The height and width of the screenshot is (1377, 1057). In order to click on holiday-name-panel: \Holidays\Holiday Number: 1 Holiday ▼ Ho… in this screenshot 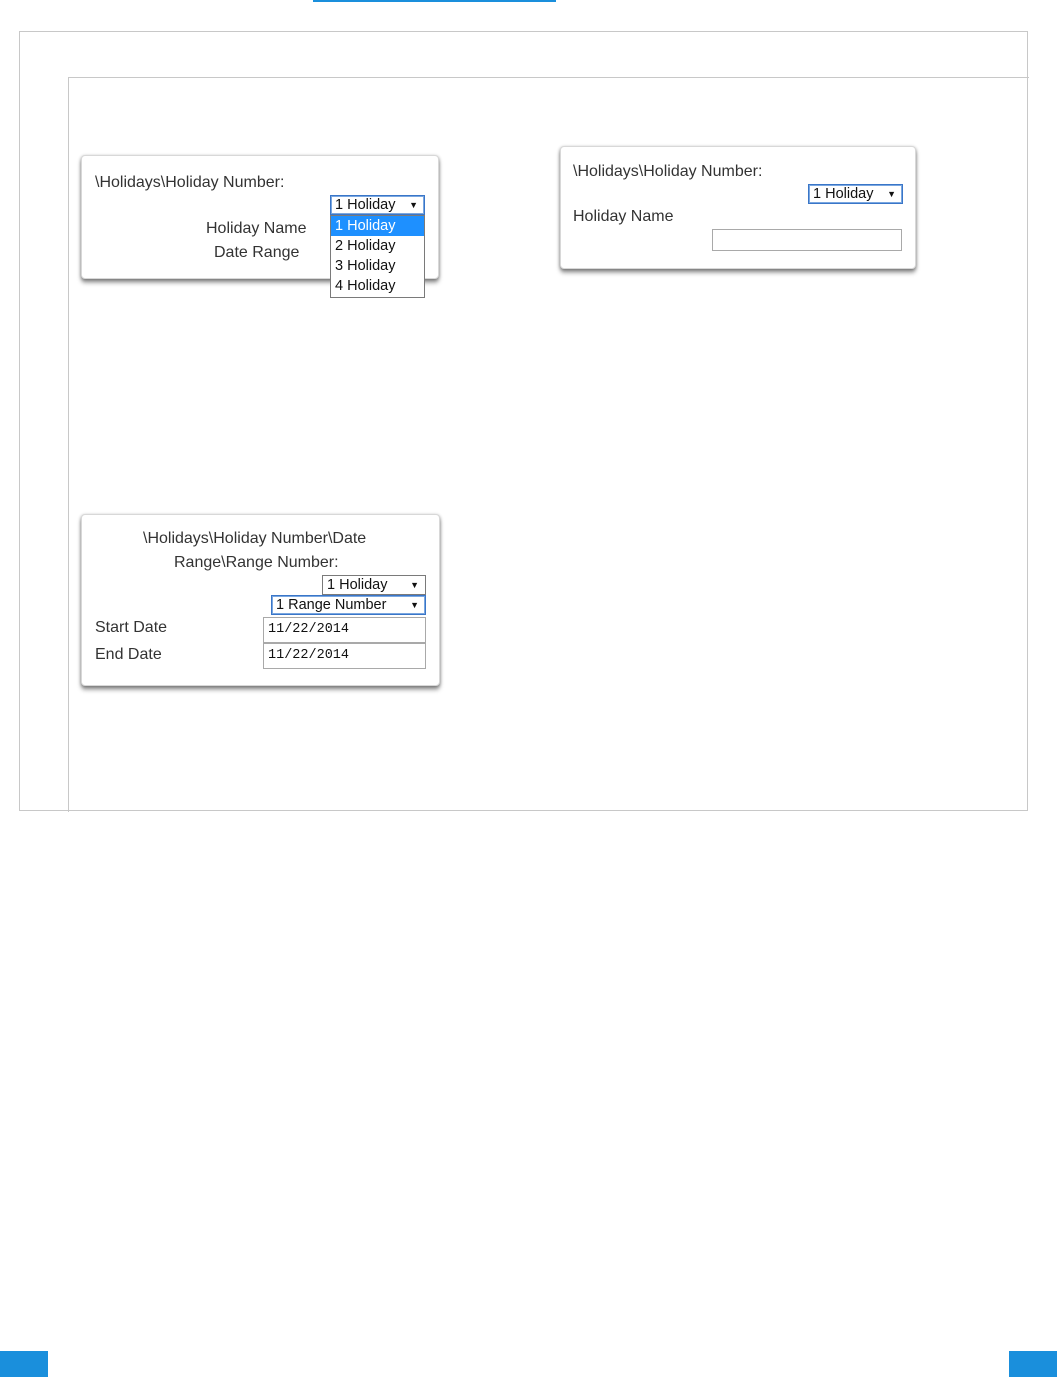, I will do `click(738, 207)`.